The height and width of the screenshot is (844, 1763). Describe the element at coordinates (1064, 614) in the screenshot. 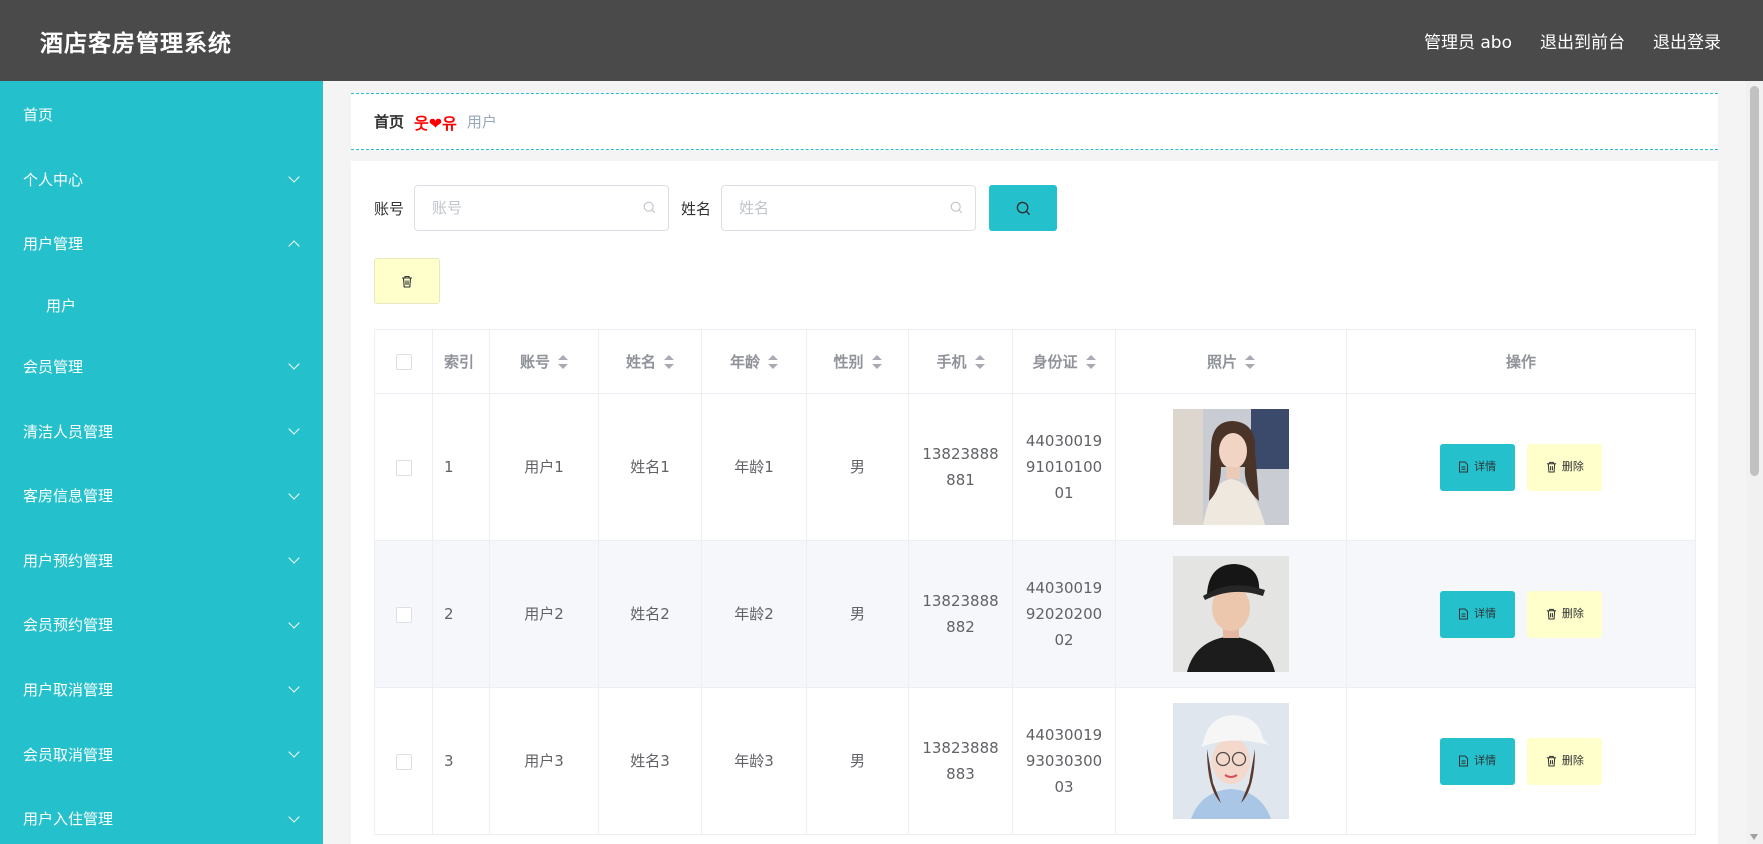

I see `cell-id-card: 44030019 92020200 02` at that location.